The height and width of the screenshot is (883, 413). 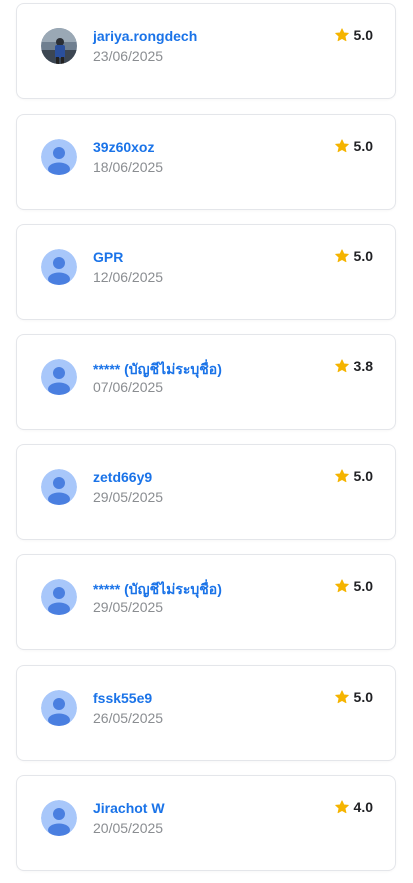 What do you see at coordinates (206, 51) in the screenshot?
I see `review-card: jariya.rongdech 23/06/2025 5.0` at bounding box center [206, 51].